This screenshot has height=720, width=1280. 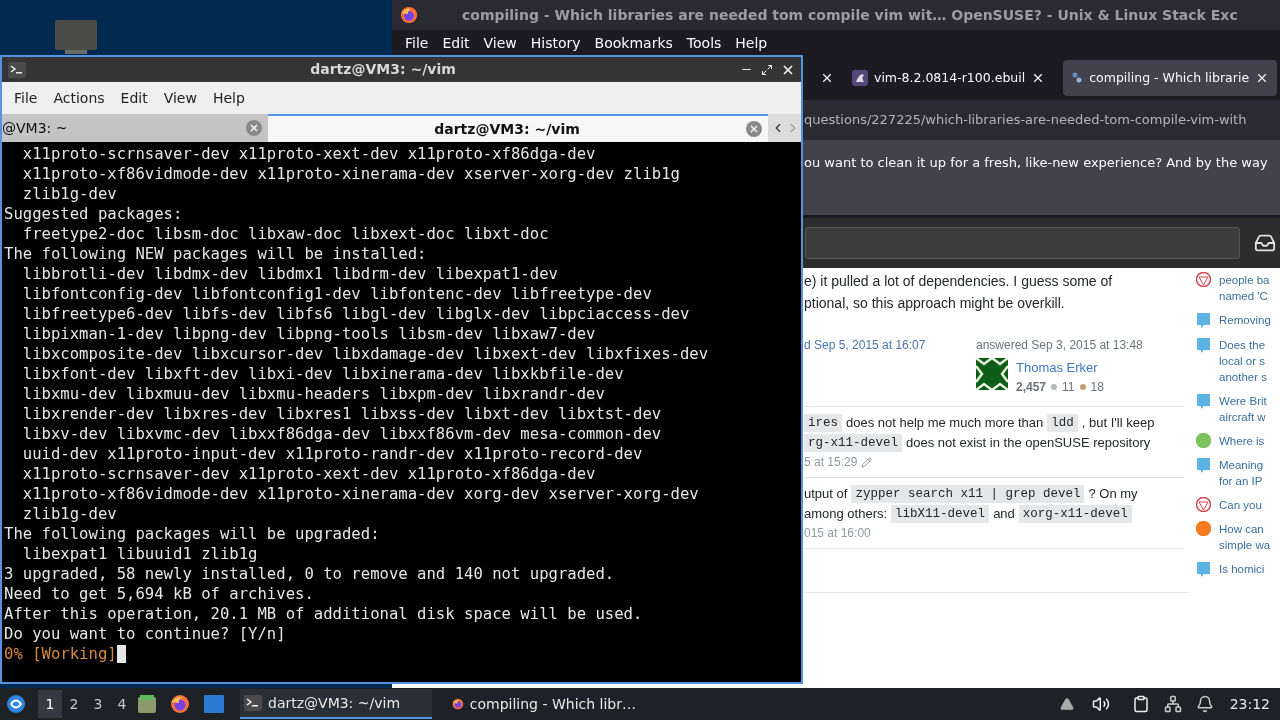 I want to click on clock: 23:12, so click(x=1249, y=704).